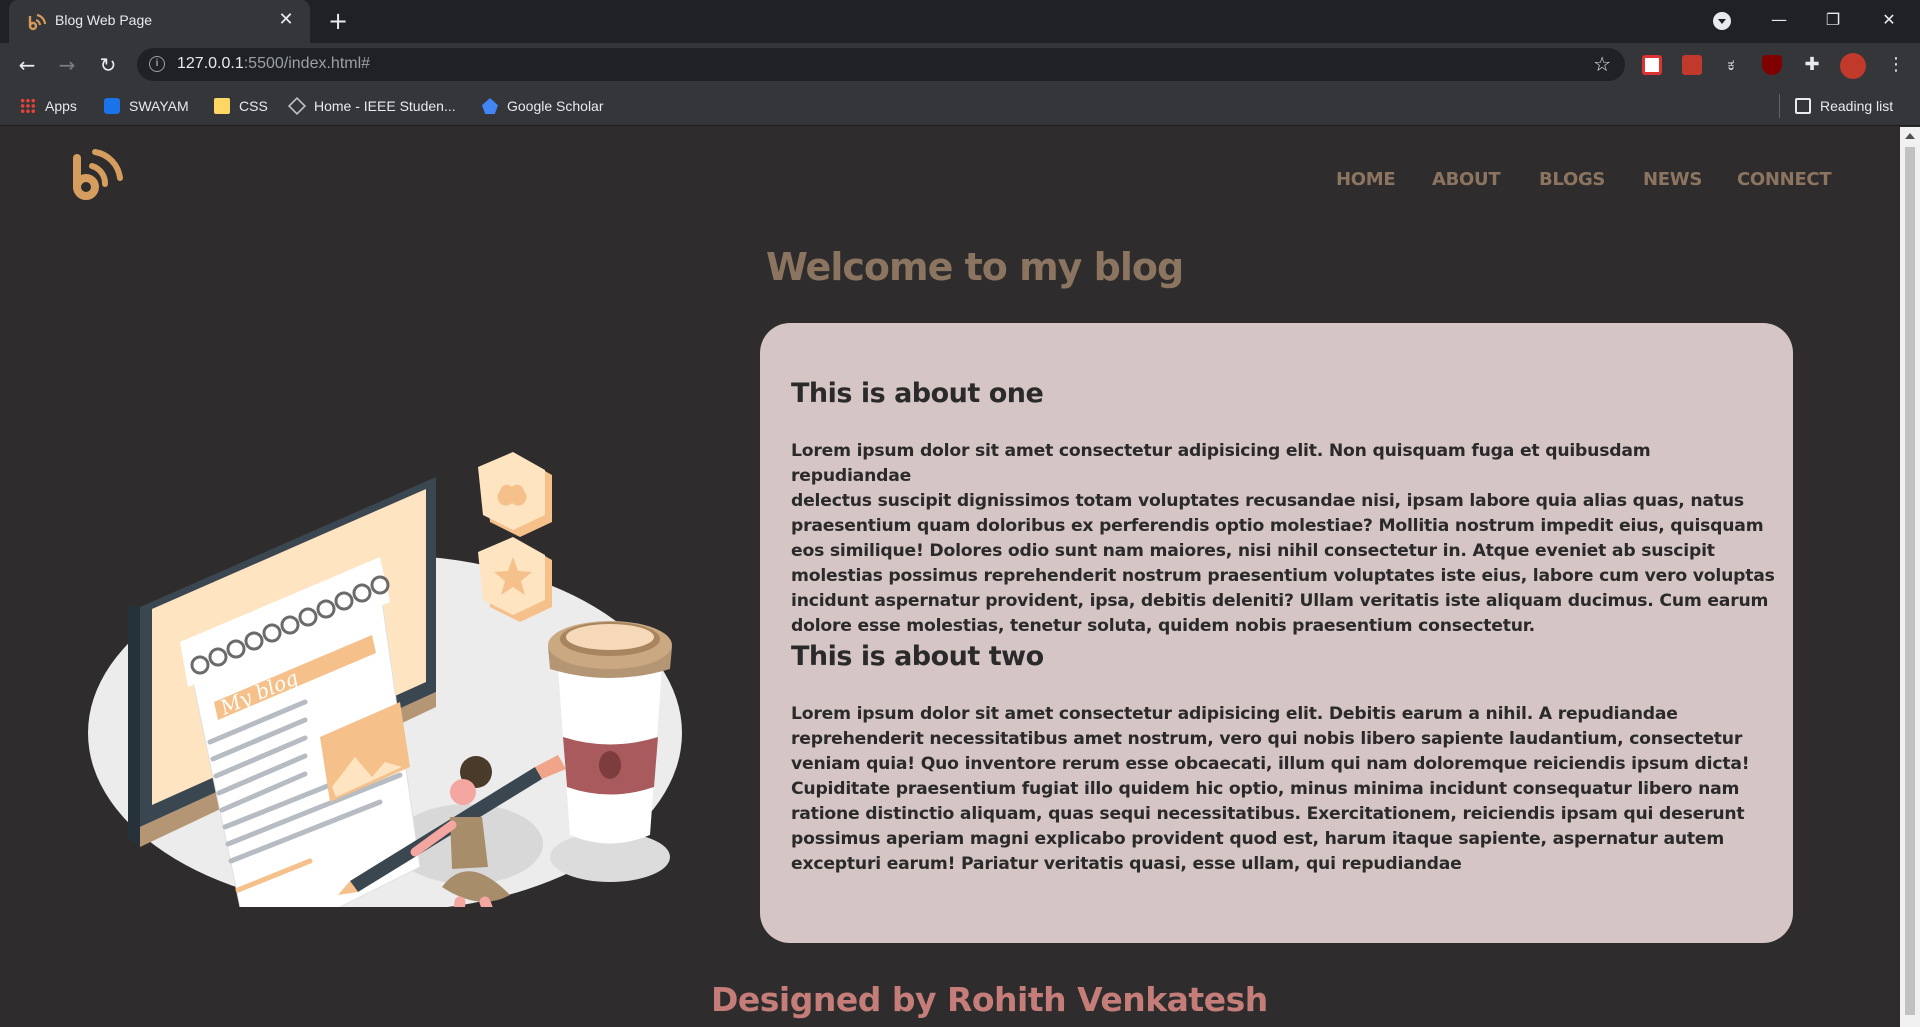 Image resolution: width=1920 pixels, height=1027 pixels. I want to click on close-window-button: ✕, so click(1889, 20).